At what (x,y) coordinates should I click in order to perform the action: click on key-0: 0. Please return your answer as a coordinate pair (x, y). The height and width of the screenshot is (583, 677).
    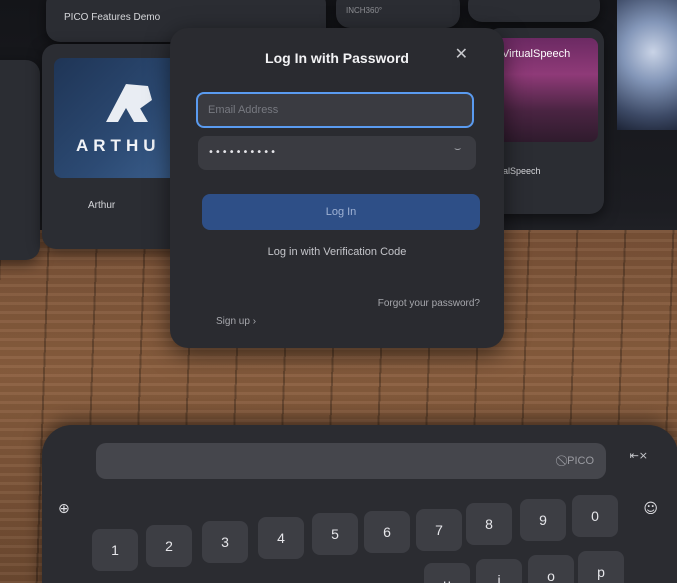
    Looking at the image, I should click on (595, 516).